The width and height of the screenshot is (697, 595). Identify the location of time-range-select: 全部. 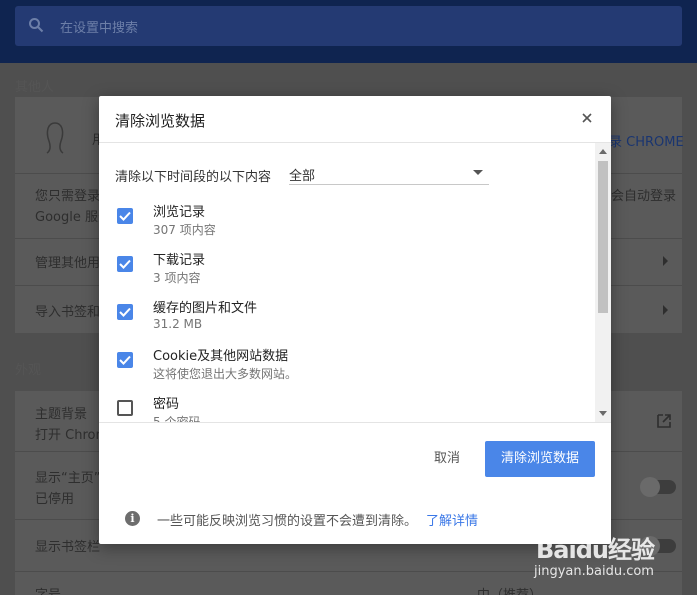
(389, 172).